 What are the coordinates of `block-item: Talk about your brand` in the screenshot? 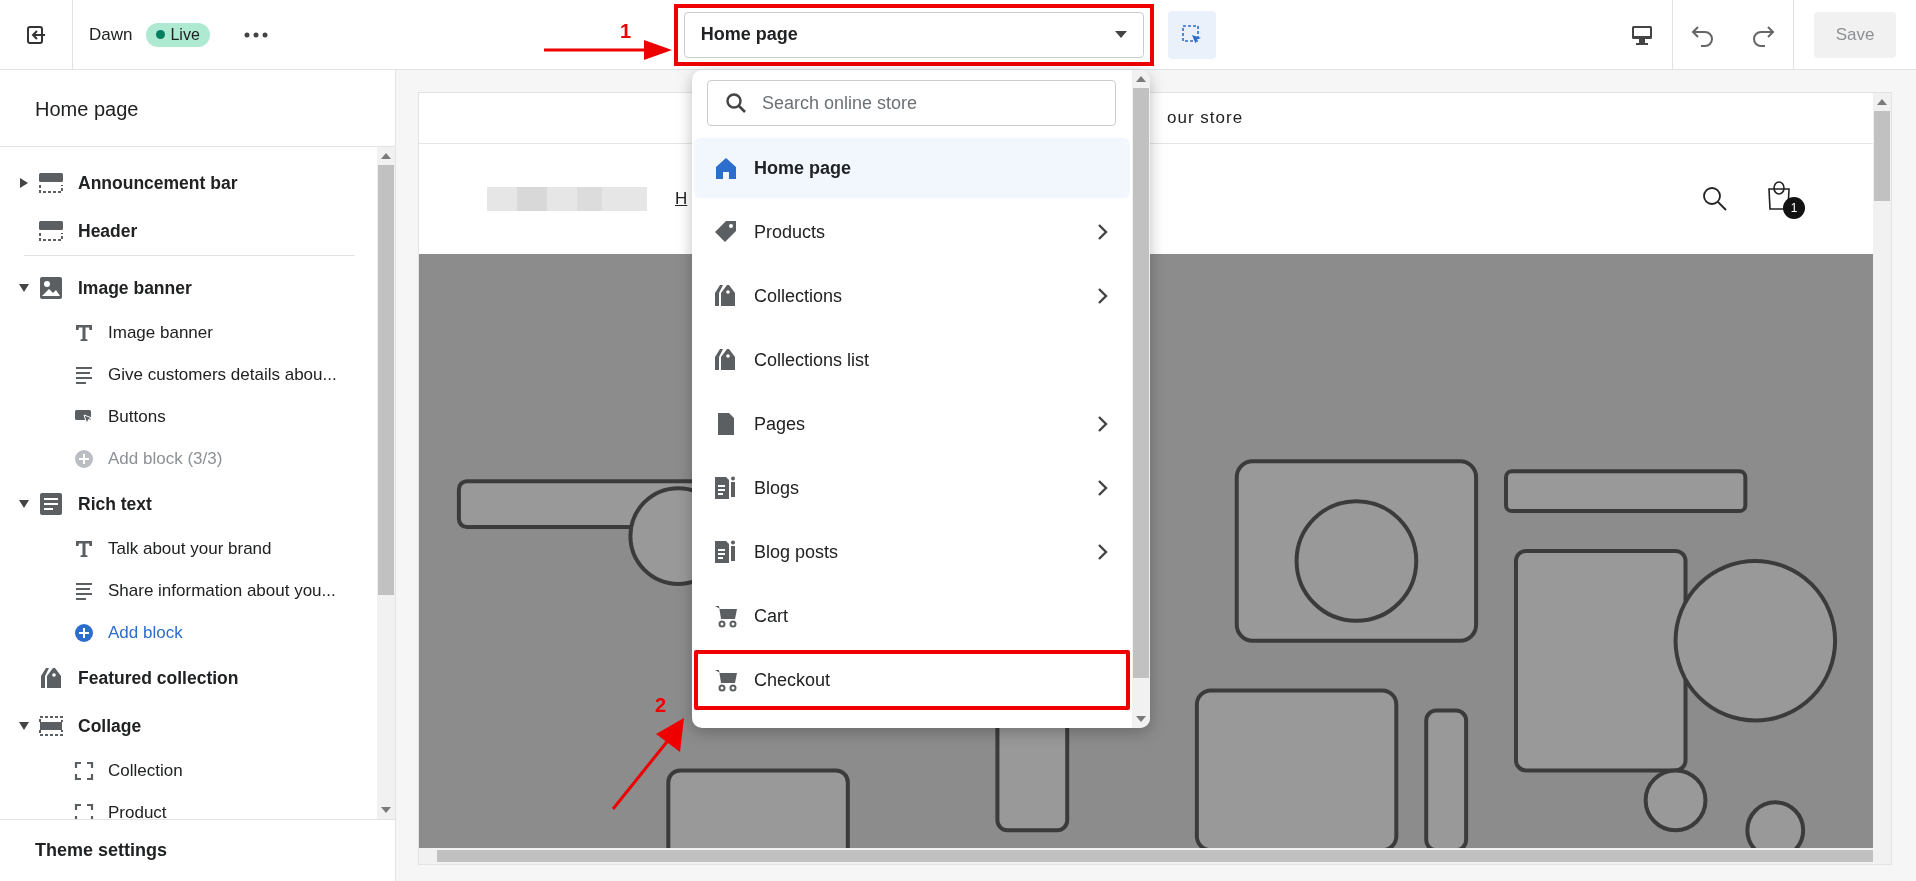 It's located at (188, 549).